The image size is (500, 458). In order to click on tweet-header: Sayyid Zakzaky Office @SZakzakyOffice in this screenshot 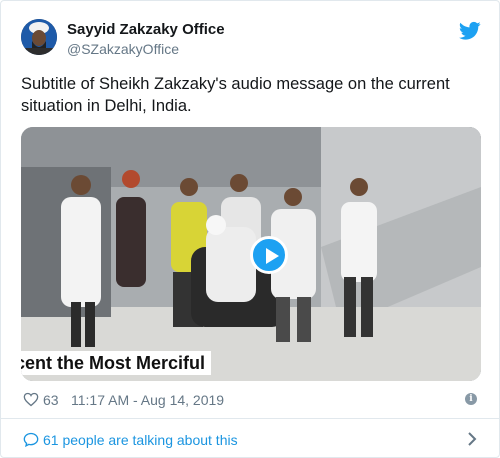, I will do `click(251, 39)`.